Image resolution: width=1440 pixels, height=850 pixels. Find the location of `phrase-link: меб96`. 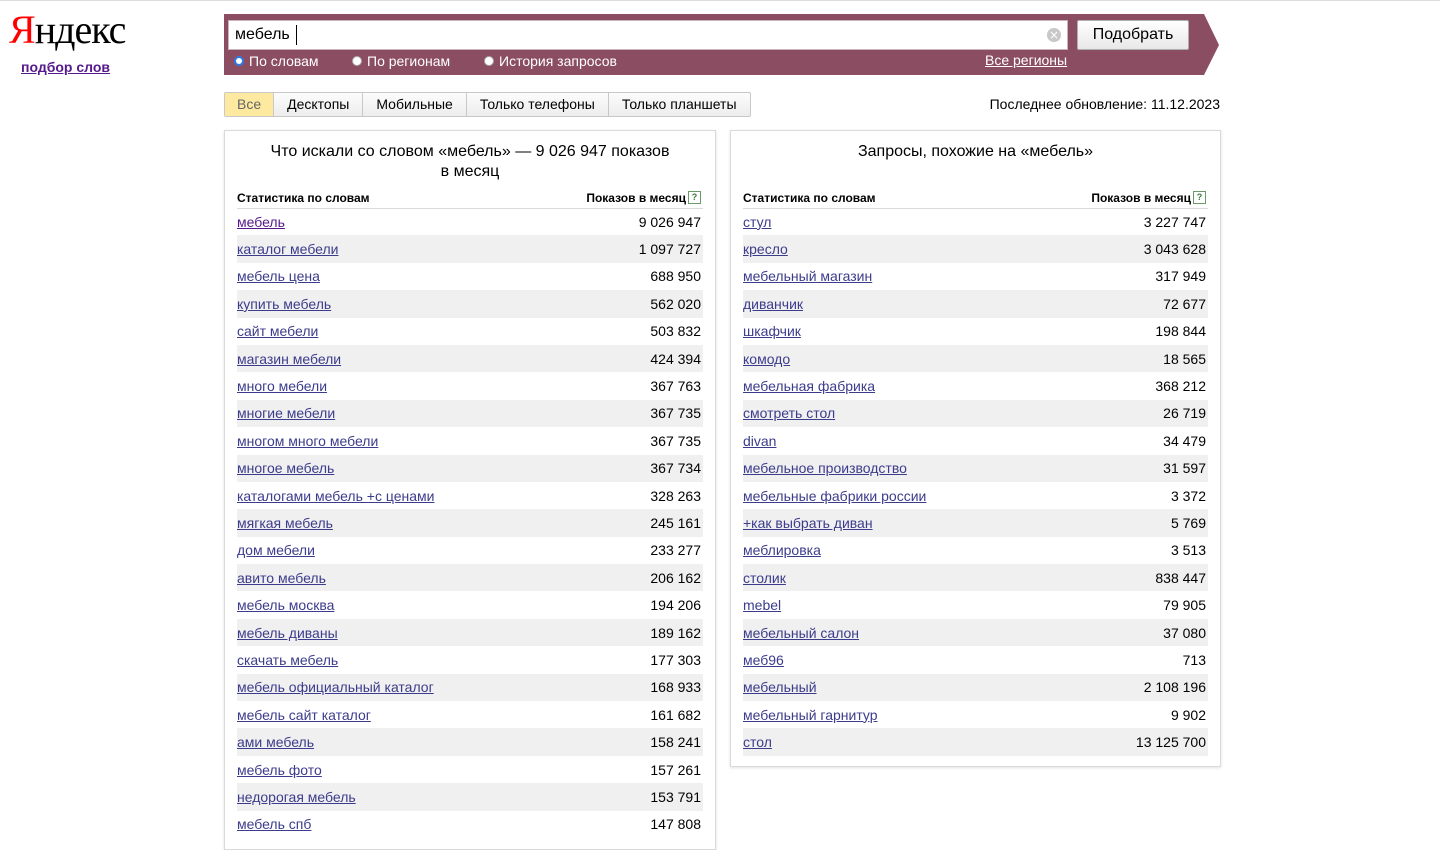

phrase-link: меб96 is located at coordinates (763, 660).